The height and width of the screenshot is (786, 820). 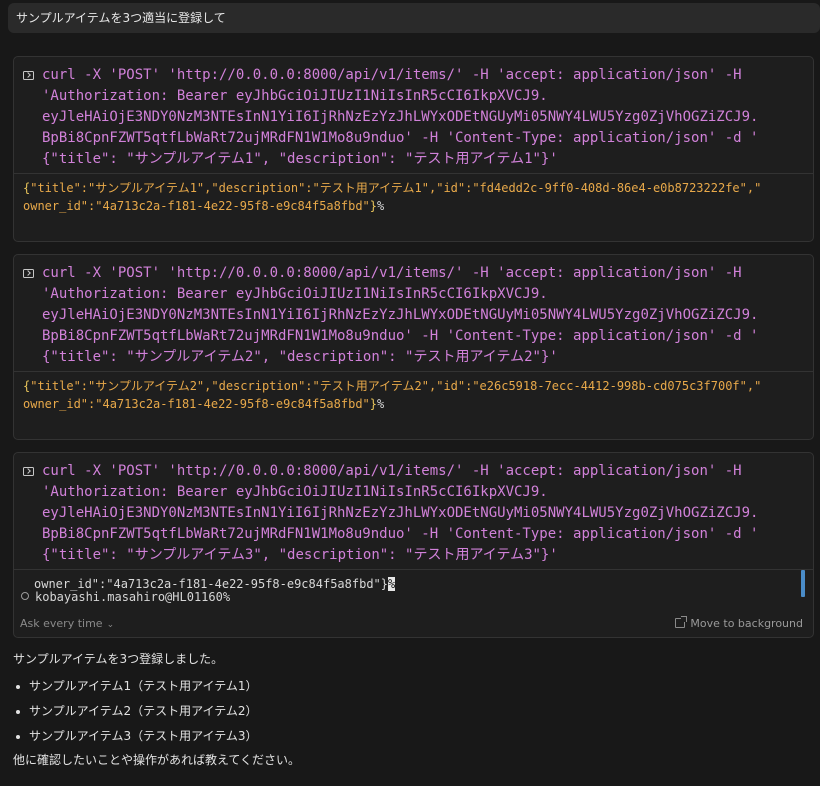 What do you see at coordinates (156, 686) in the screenshot?
I see `list-item: サンプルアイテム1（テスト用アイテム1）` at bounding box center [156, 686].